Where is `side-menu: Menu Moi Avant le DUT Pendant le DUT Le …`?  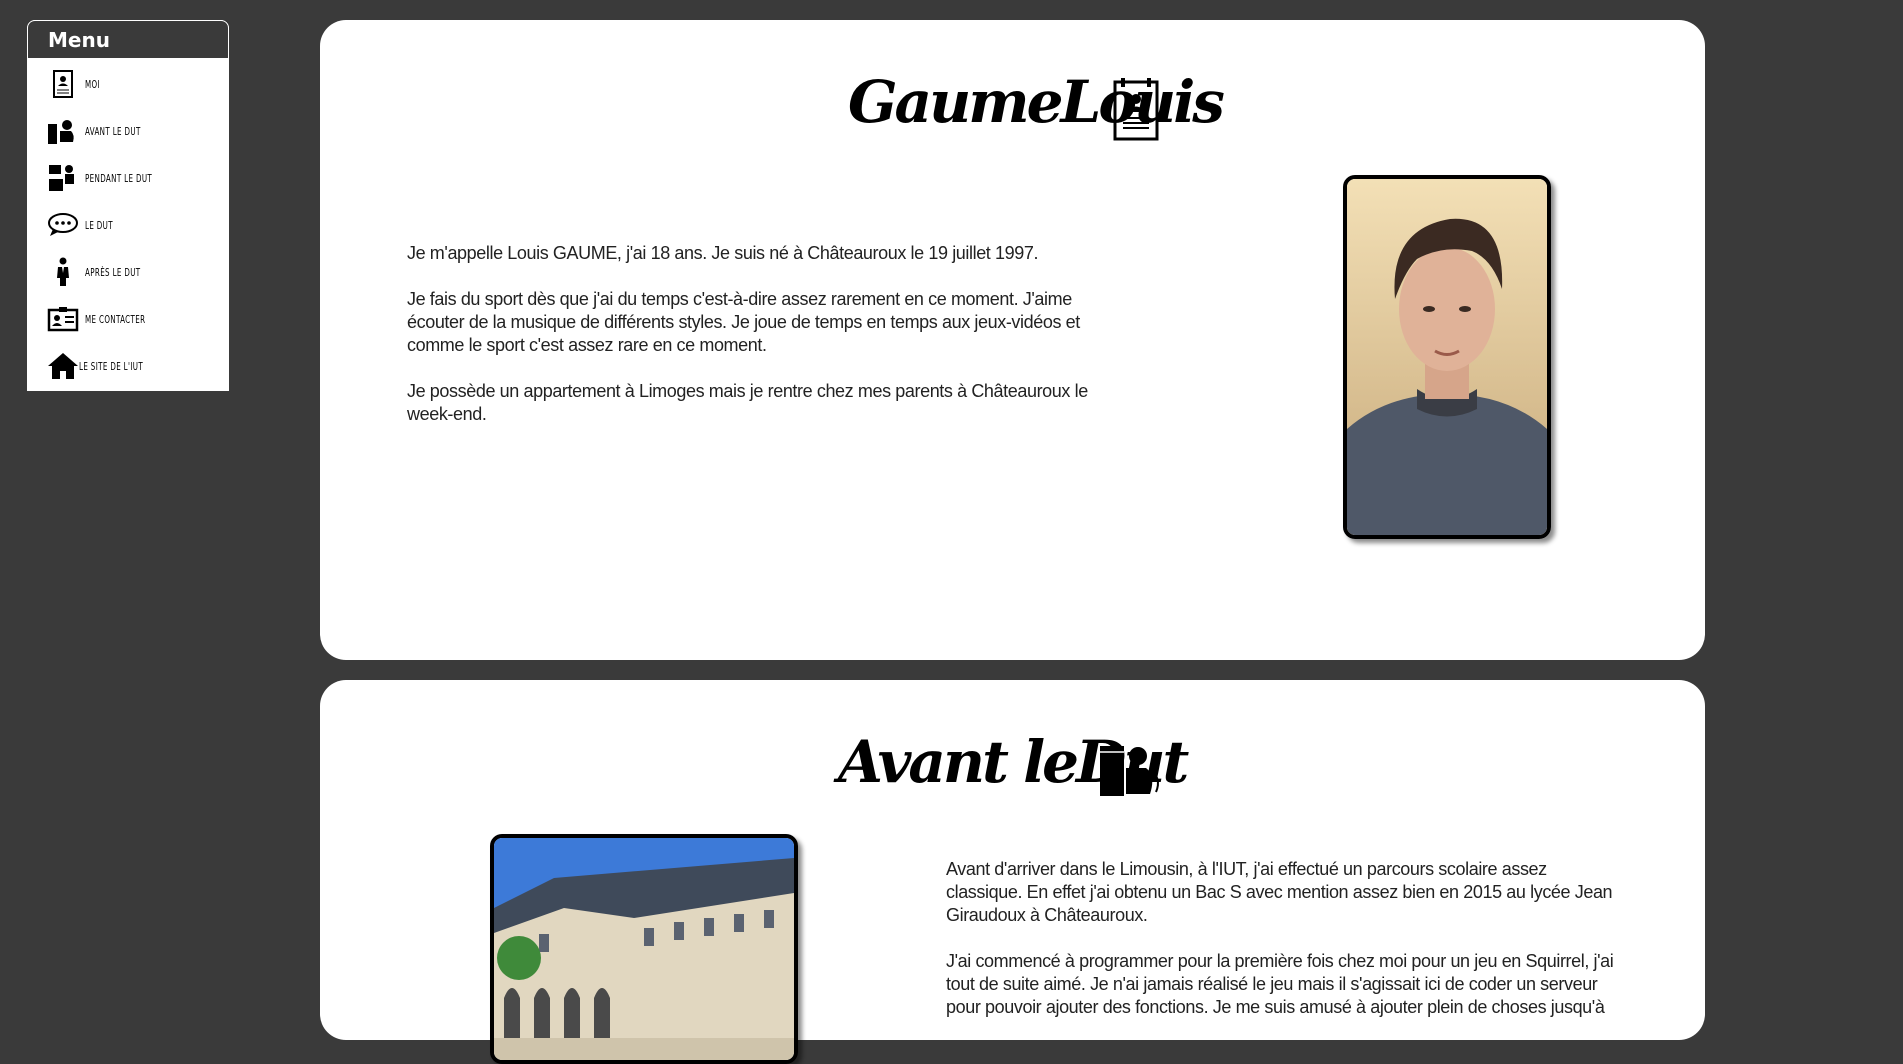
side-menu: Menu Moi Avant le DUT Pendant le DUT Le … is located at coordinates (128, 205).